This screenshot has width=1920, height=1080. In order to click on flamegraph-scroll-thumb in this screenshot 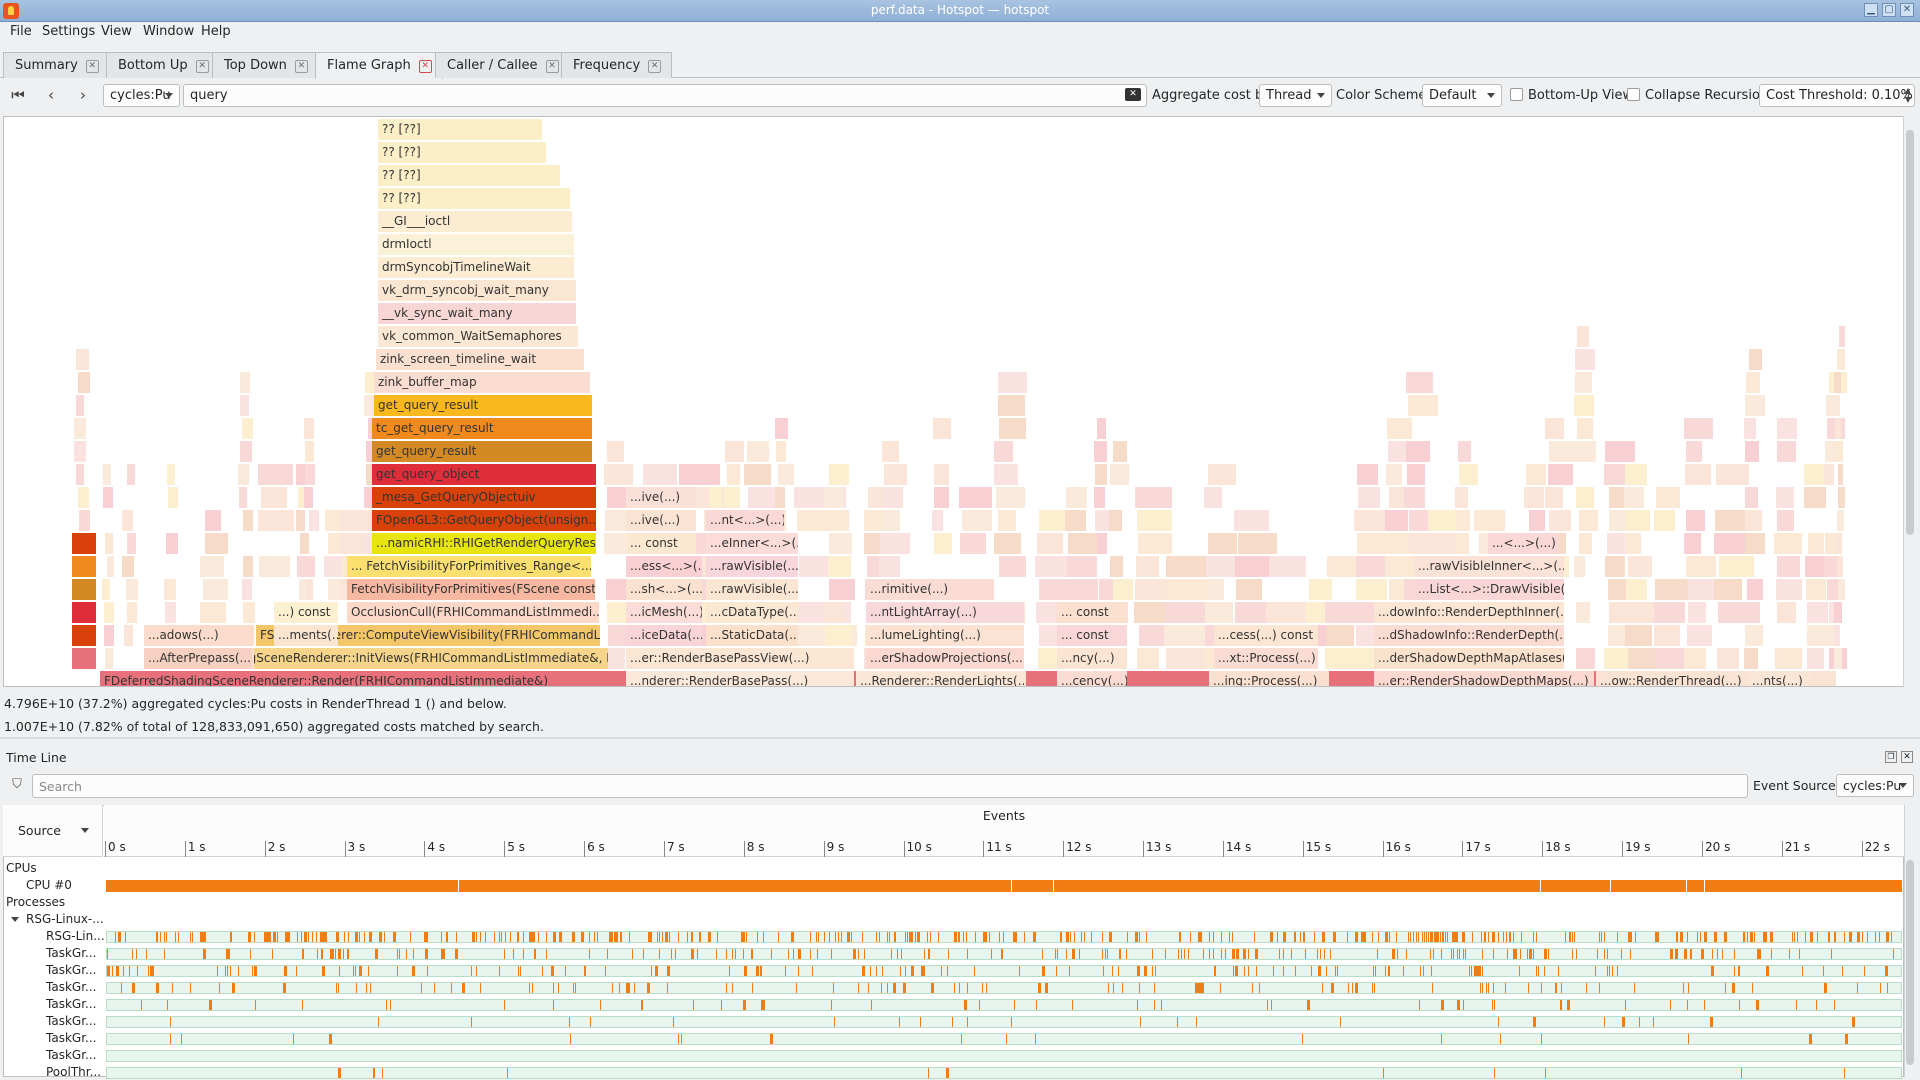, I will do `click(1910, 332)`.